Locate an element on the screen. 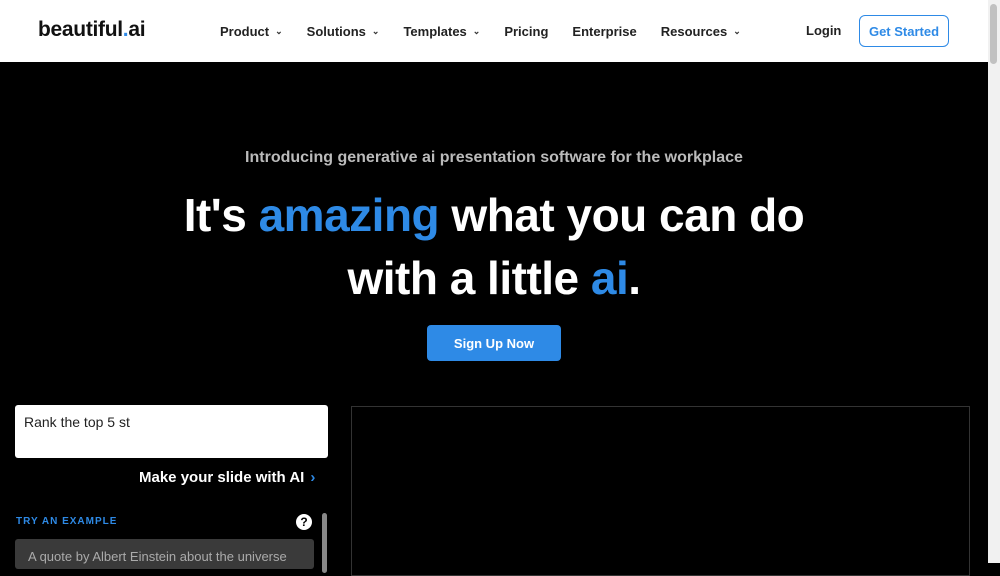  logo: beautiful.ai is located at coordinates (92, 30).